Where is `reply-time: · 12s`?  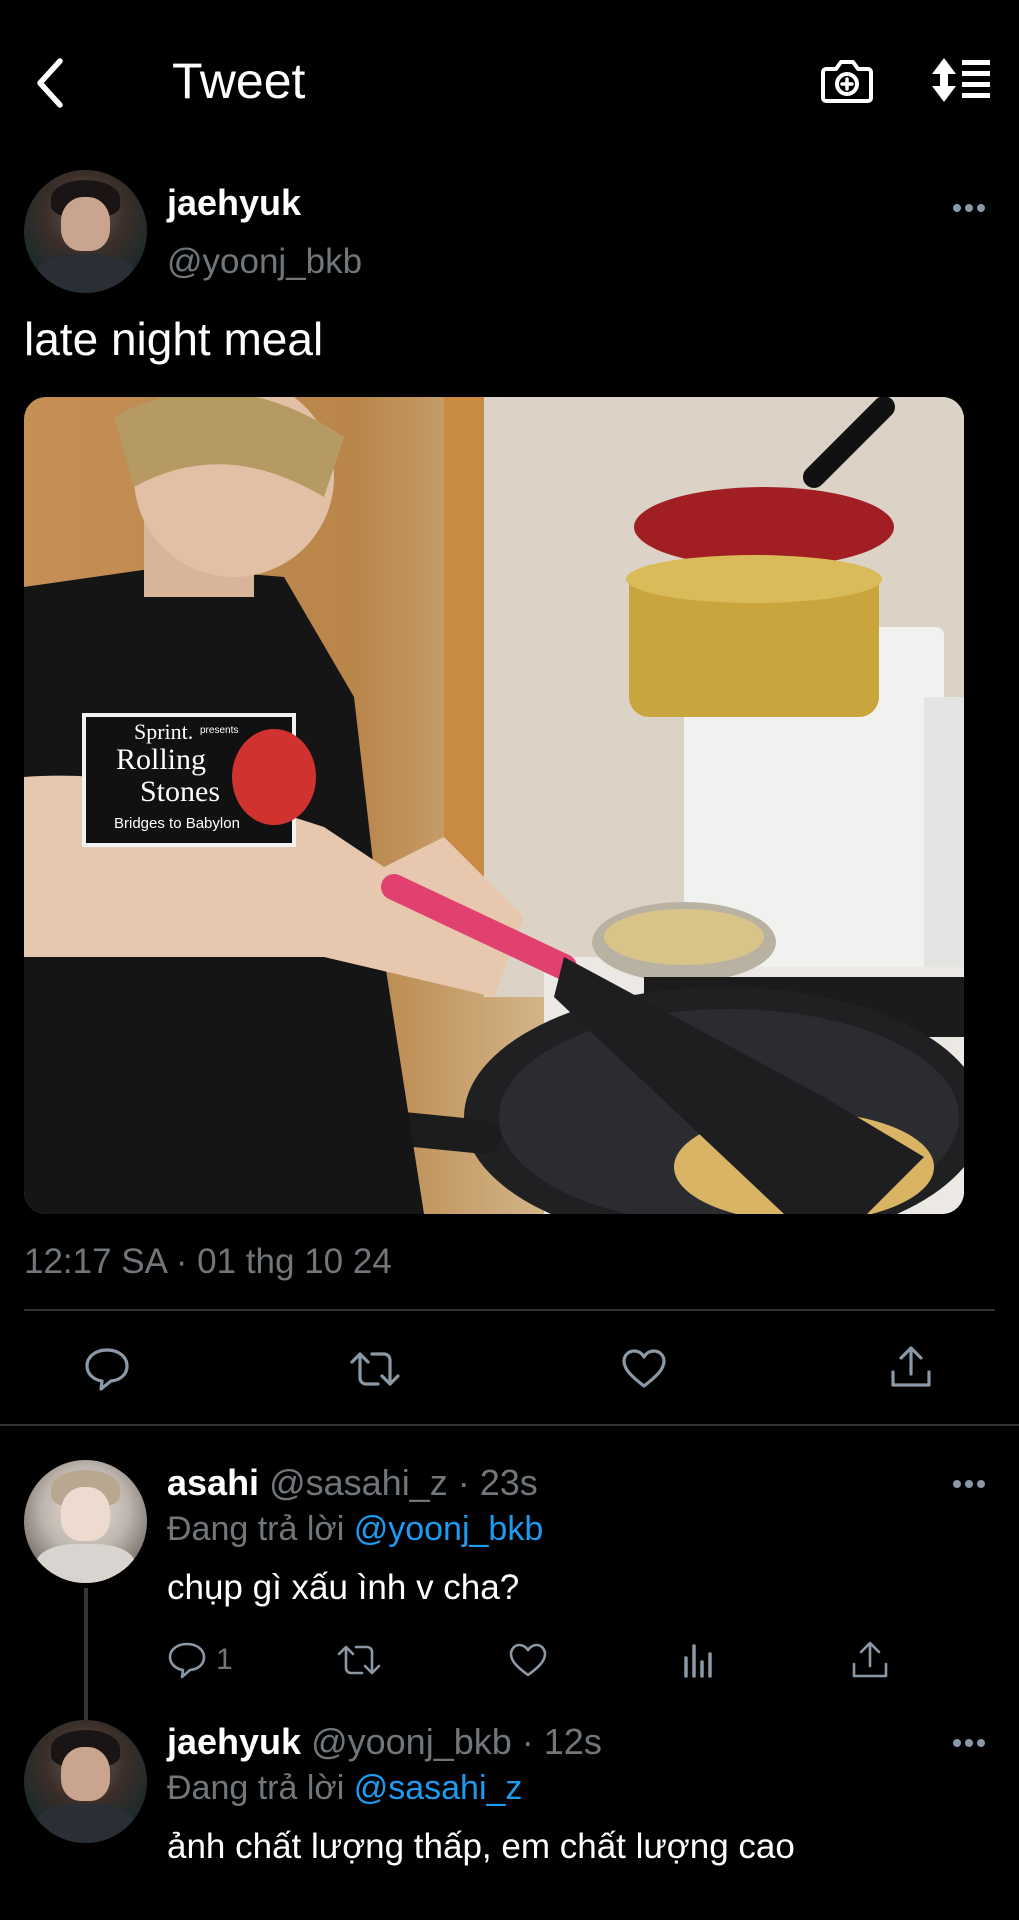
reply-time: · 12s is located at coordinates (561, 1741).